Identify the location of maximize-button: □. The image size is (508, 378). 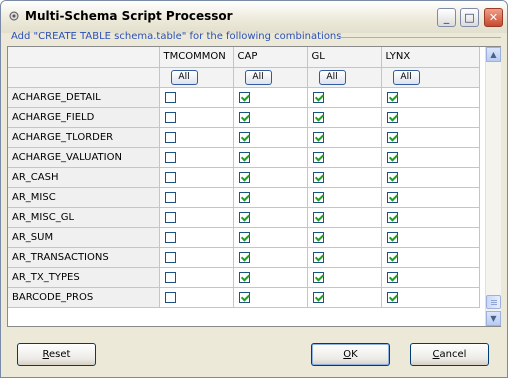
(469, 17).